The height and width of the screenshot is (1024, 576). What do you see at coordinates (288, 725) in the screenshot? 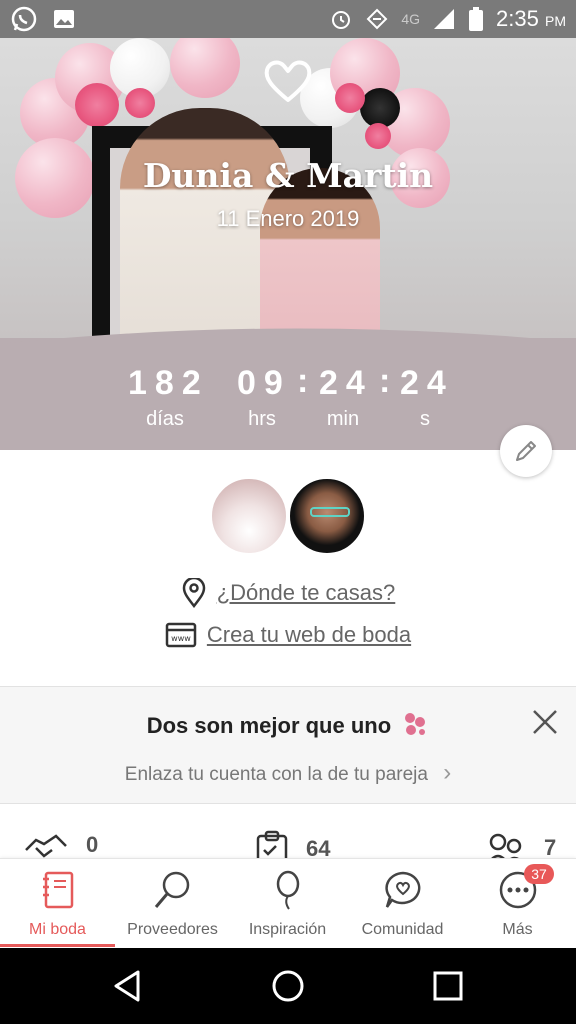
I see `promo-title: Dos son mejor que uno` at bounding box center [288, 725].